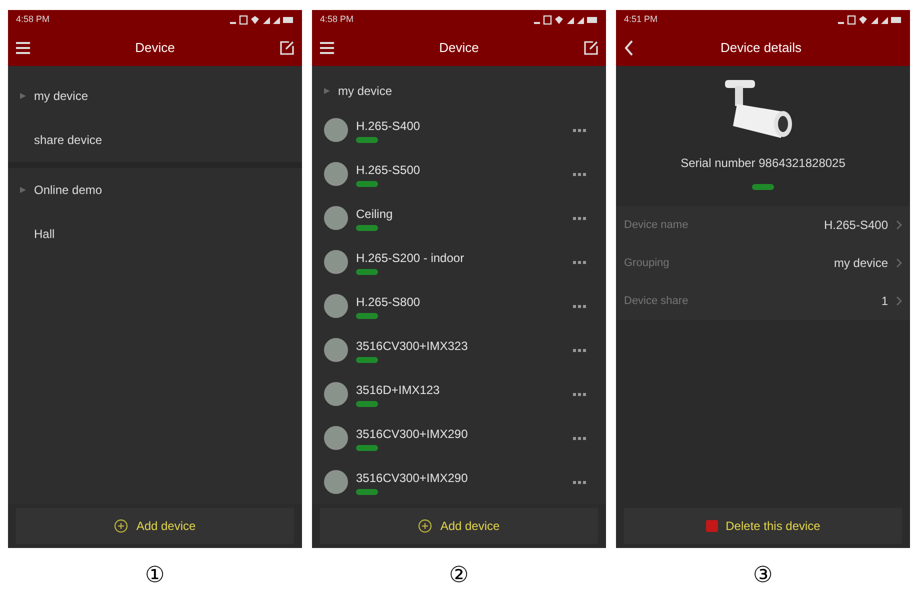  Describe the element at coordinates (656, 225) in the screenshot. I see `field-label: Device name` at that location.